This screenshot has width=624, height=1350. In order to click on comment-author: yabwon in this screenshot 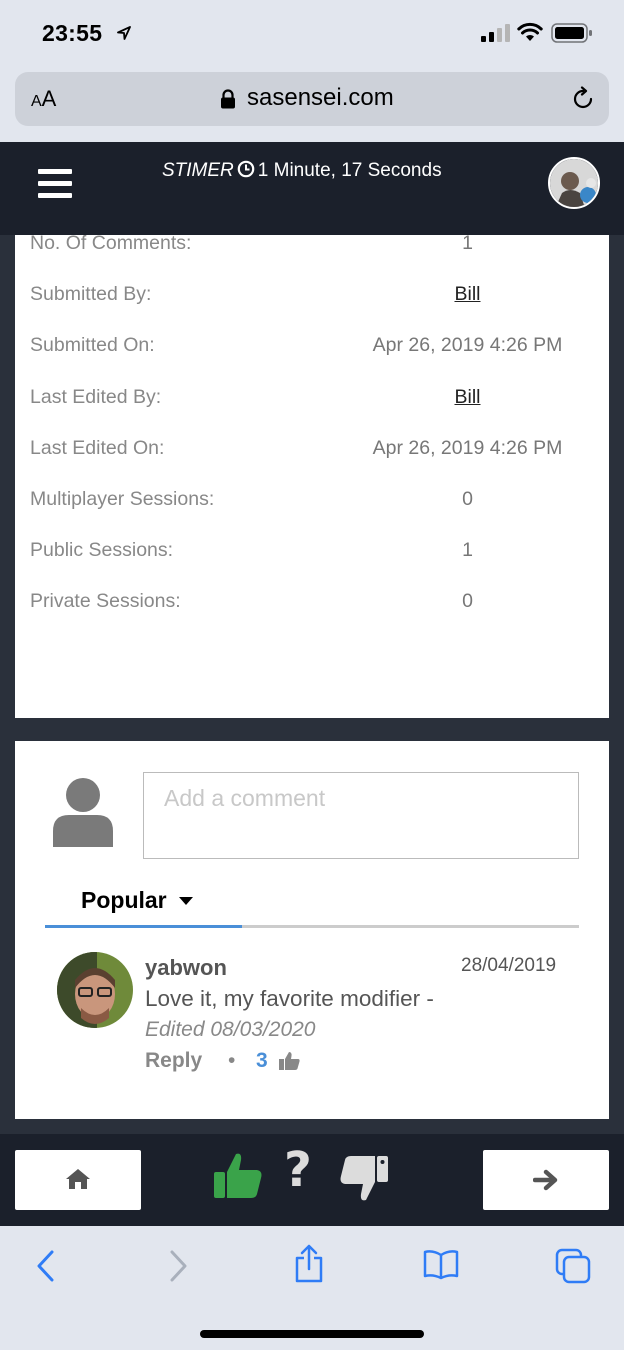, I will do `click(186, 968)`.